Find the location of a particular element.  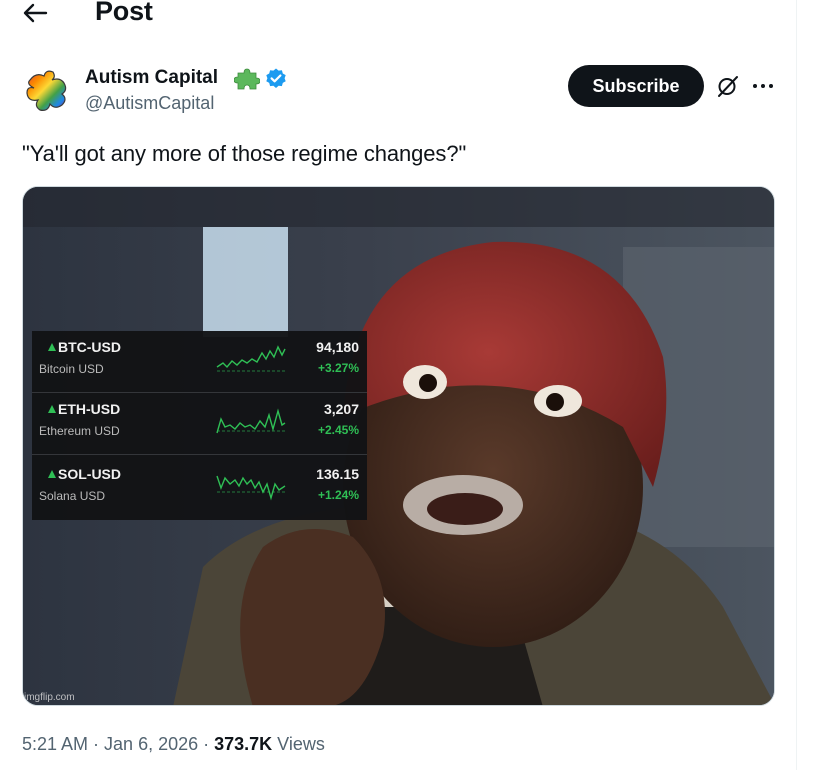

grok-icon is located at coordinates (728, 86).